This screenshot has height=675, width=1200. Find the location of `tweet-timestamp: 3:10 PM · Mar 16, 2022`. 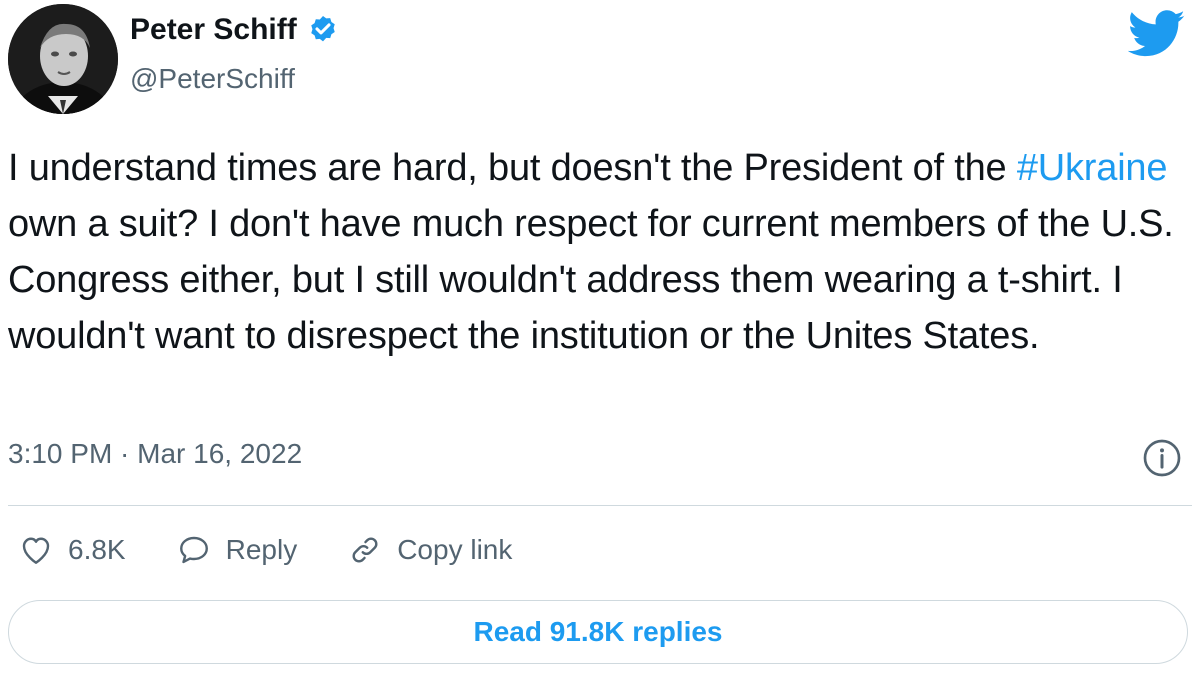

tweet-timestamp: 3:10 PM · Mar 16, 2022 is located at coordinates (155, 454).